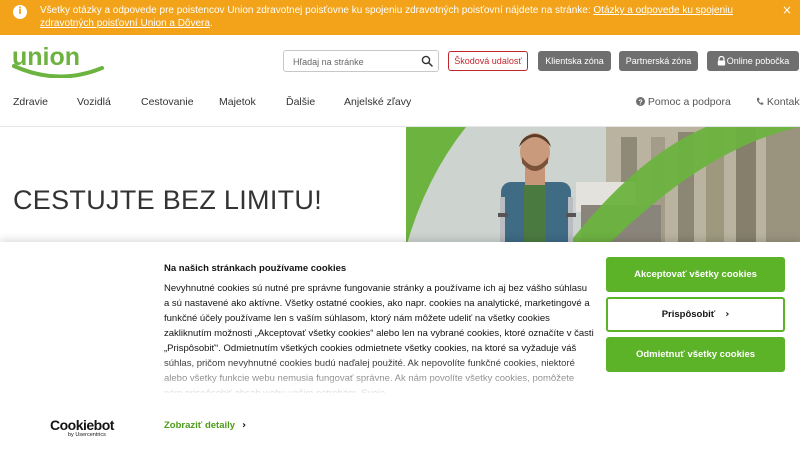 The image size is (800, 450). Describe the element at coordinates (658, 61) in the screenshot. I see `partner-zone-button: Partnerská zóna` at that location.